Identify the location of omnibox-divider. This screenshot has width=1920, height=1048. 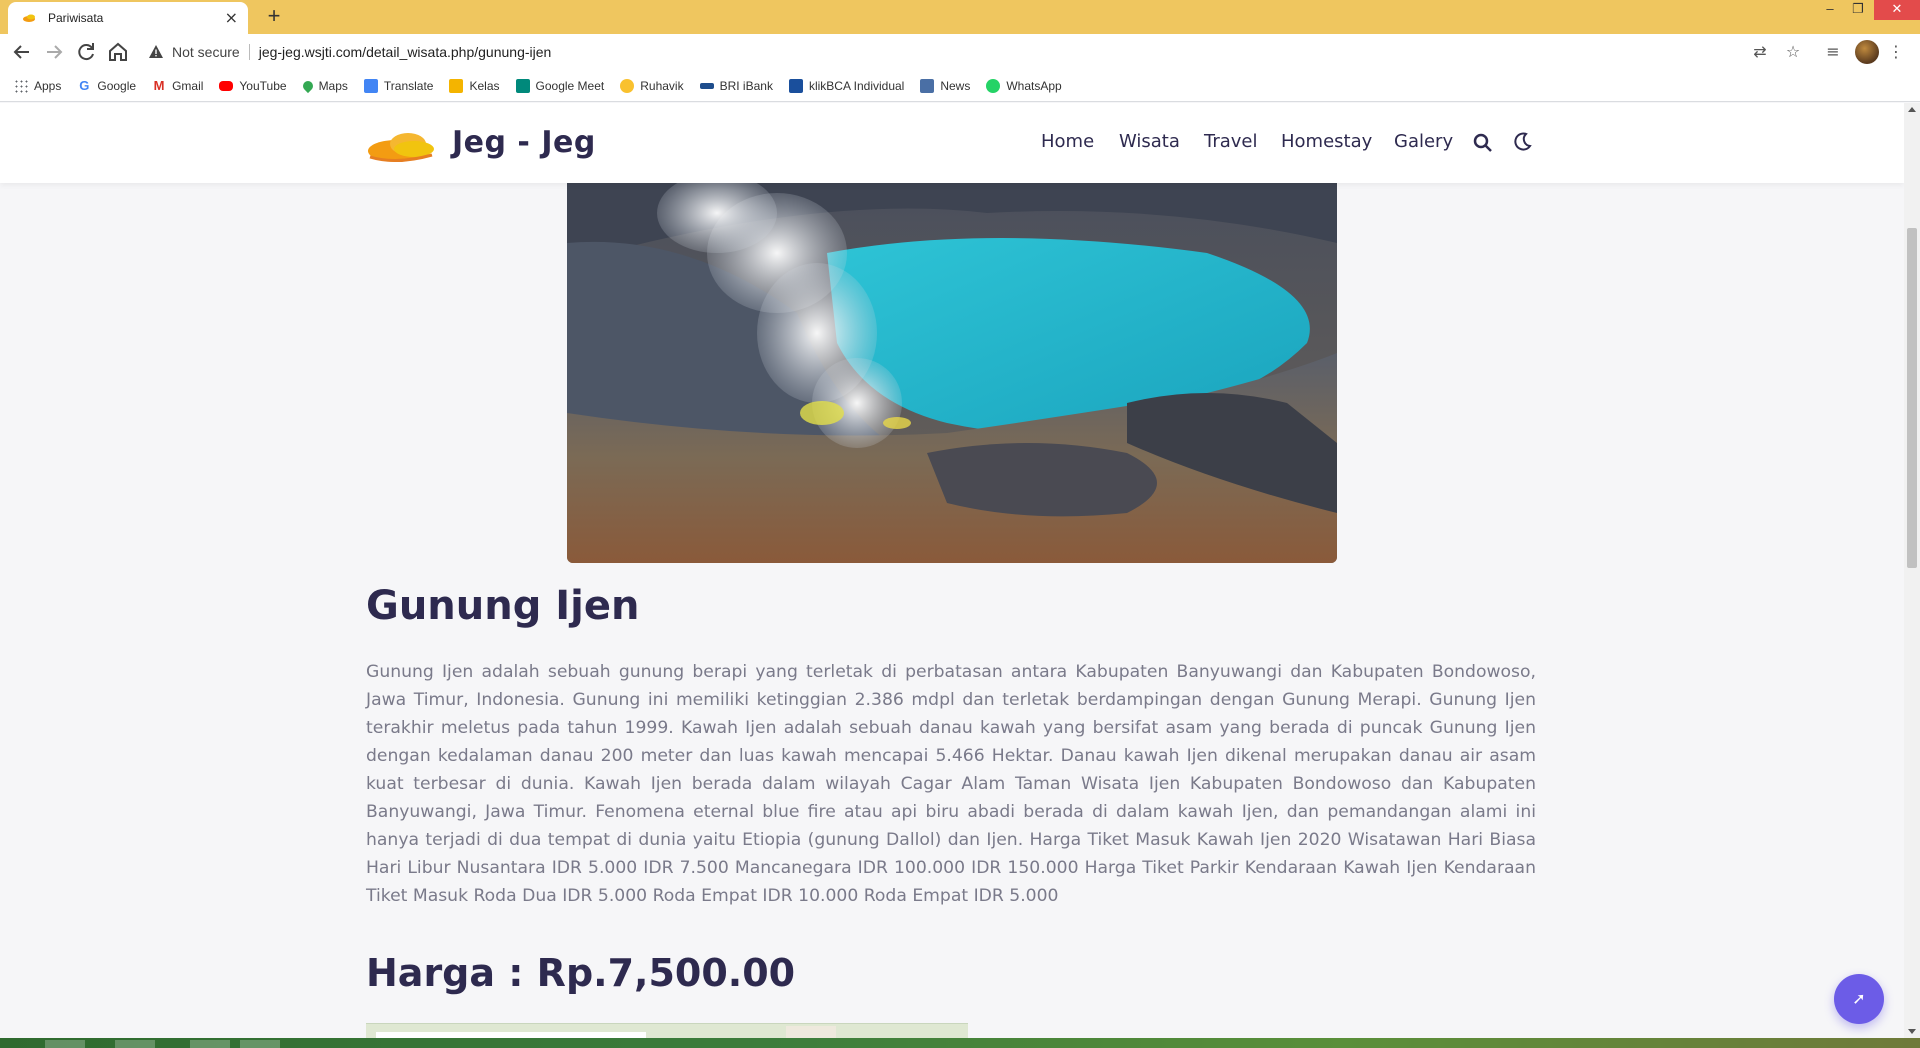
(249, 52).